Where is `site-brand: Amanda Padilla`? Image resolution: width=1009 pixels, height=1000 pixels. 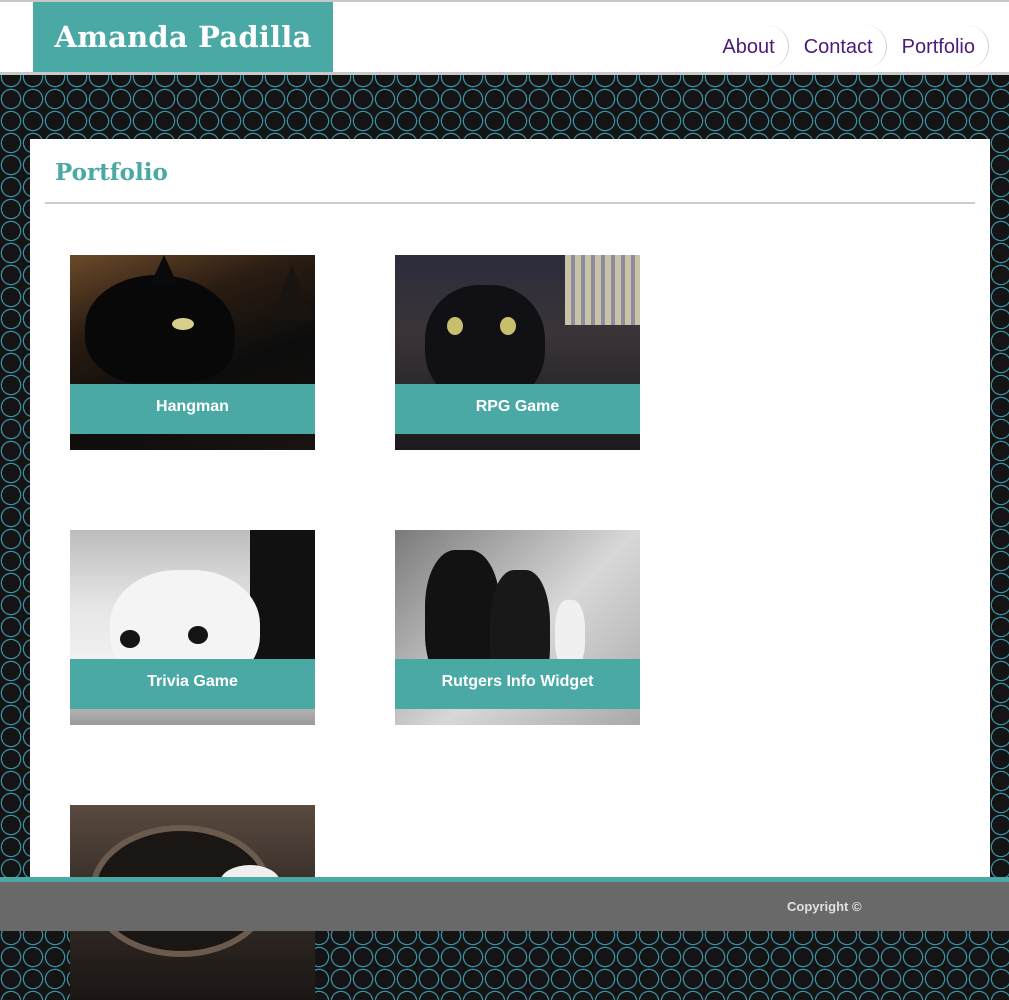
site-brand: Amanda Padilla is located at coordinates (183, 37).